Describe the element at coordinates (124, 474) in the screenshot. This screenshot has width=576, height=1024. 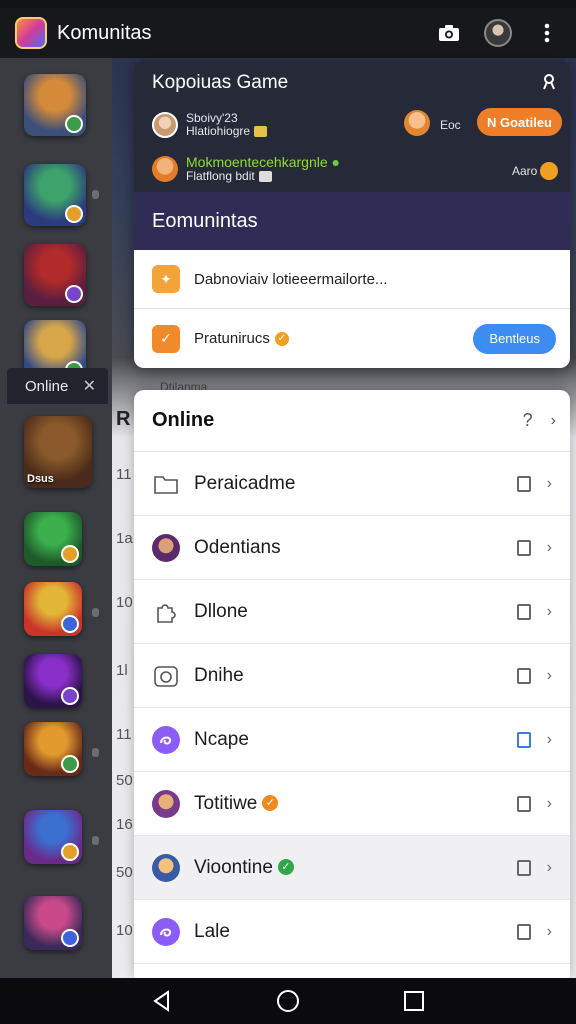
I see `background-row-number: 11` at that location.